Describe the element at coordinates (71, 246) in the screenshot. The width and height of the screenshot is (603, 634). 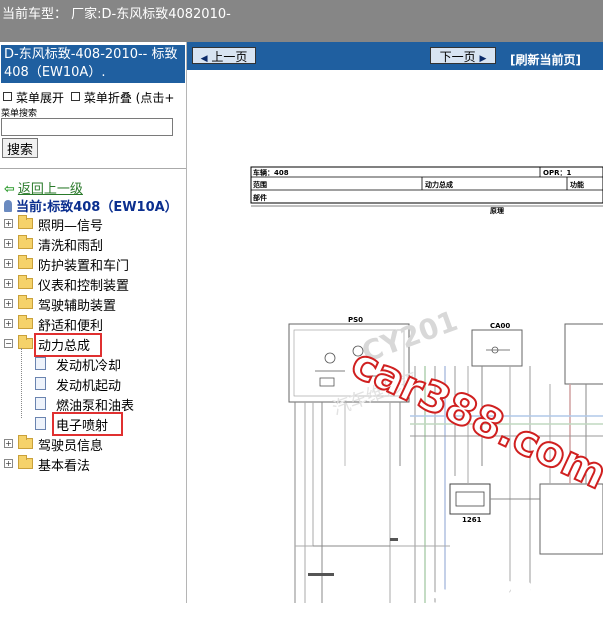
I see `tree-item-label: 清洗和雨刮` at that location.